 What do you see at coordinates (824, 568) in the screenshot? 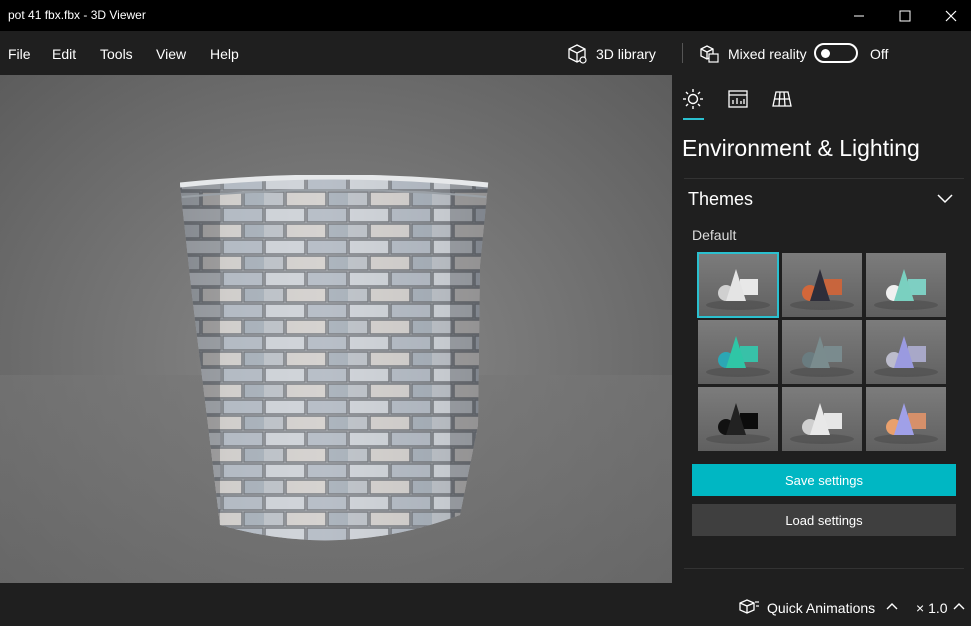
I see `panel-divider` at bounding box center [824, 568].